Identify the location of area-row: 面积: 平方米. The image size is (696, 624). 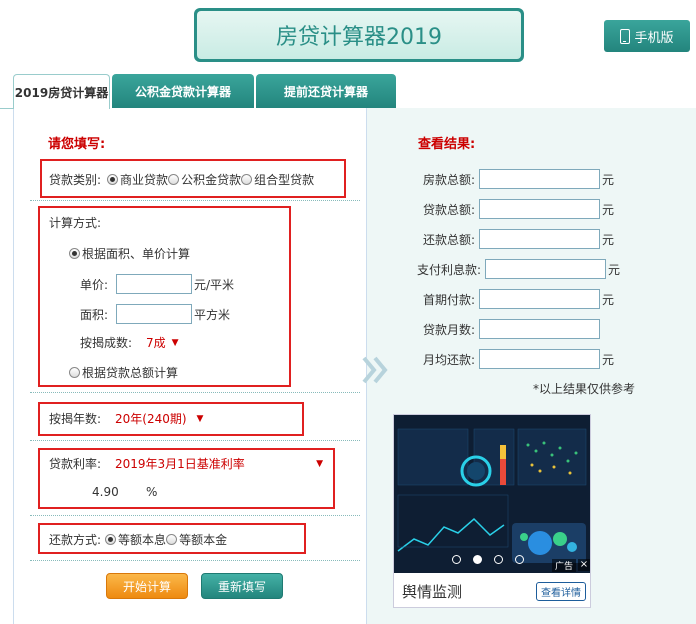
(155, 314).